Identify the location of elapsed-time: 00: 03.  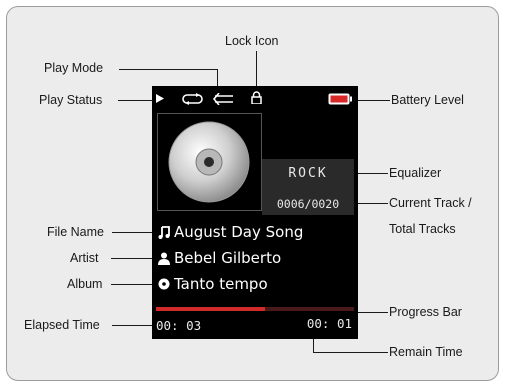
(179, 325).